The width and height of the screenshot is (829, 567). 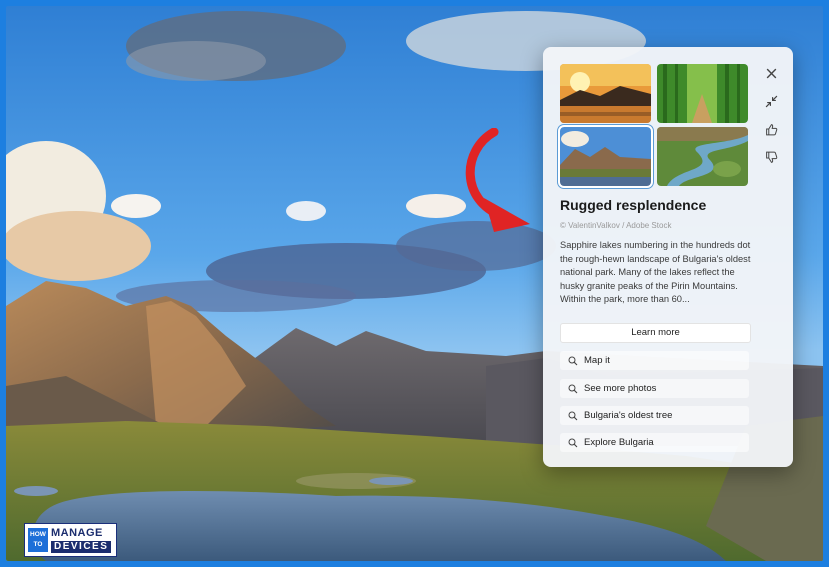 I want to click on spotlight-title: Rugged resplendence, so click(x=633, y=205).